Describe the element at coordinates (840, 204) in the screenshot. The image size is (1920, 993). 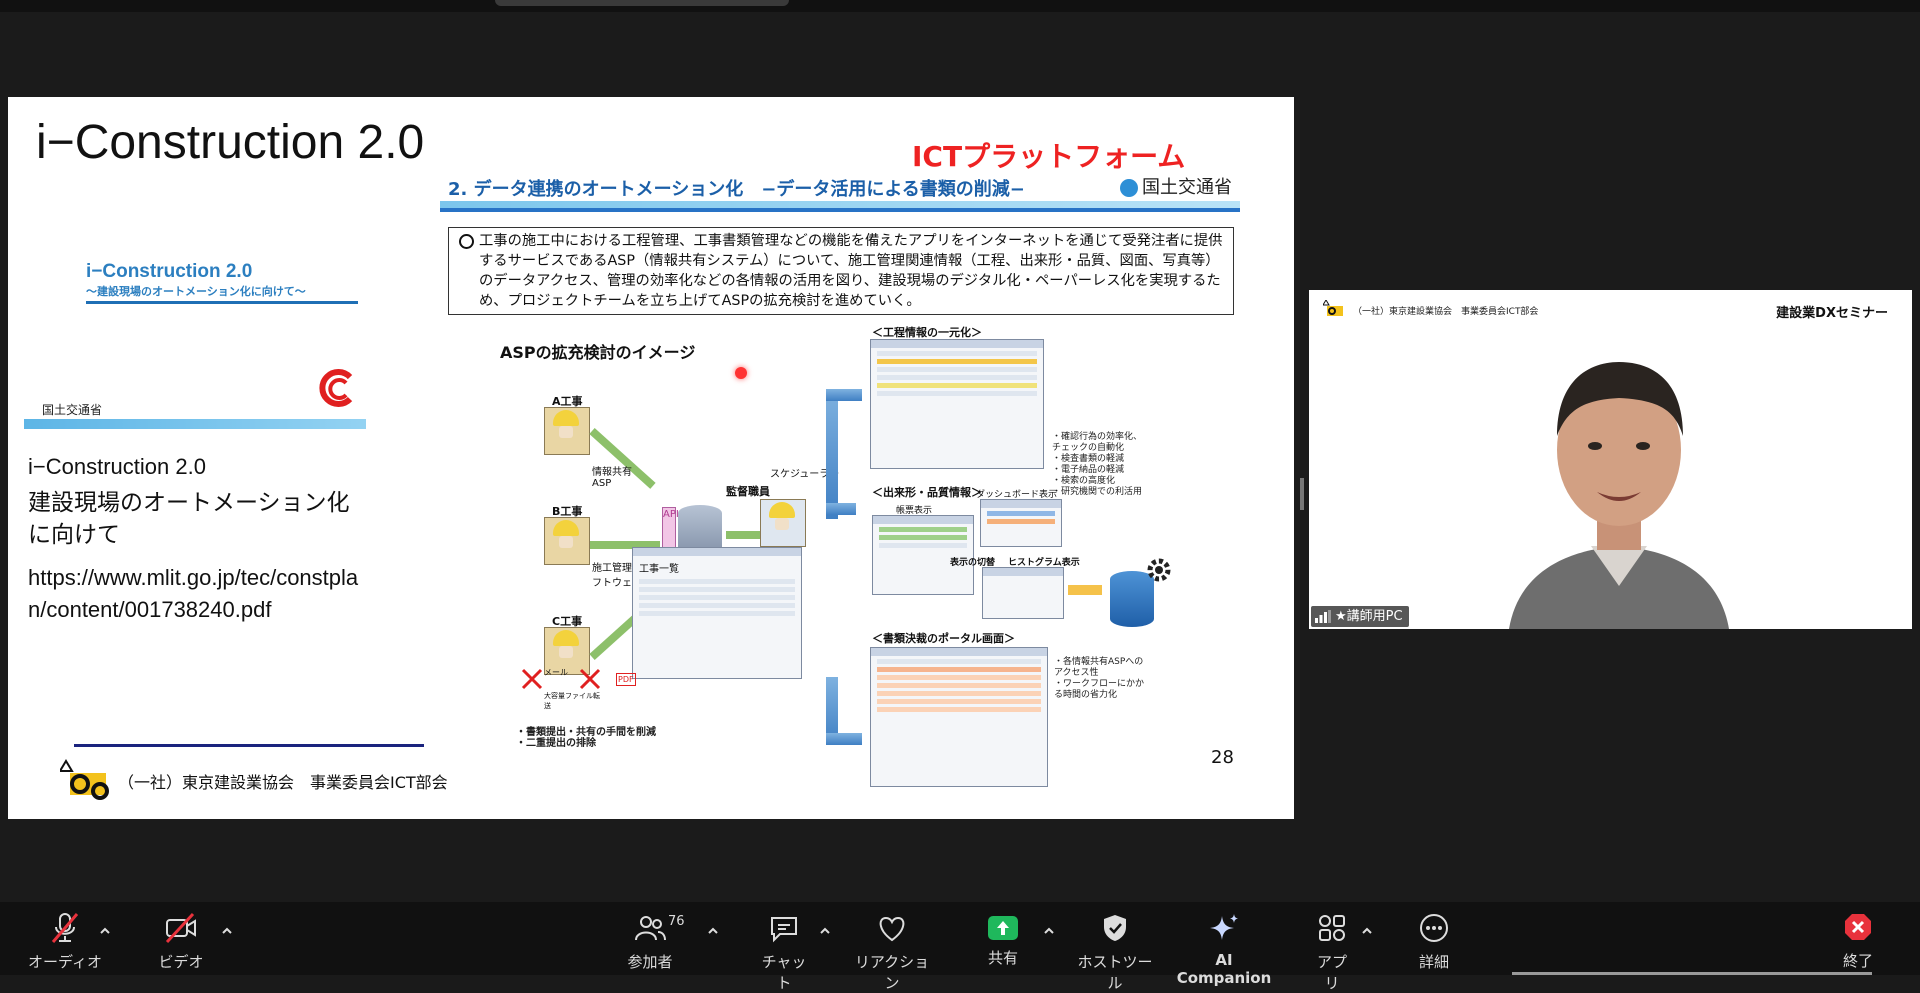
I see `heading-stripe` at that location.